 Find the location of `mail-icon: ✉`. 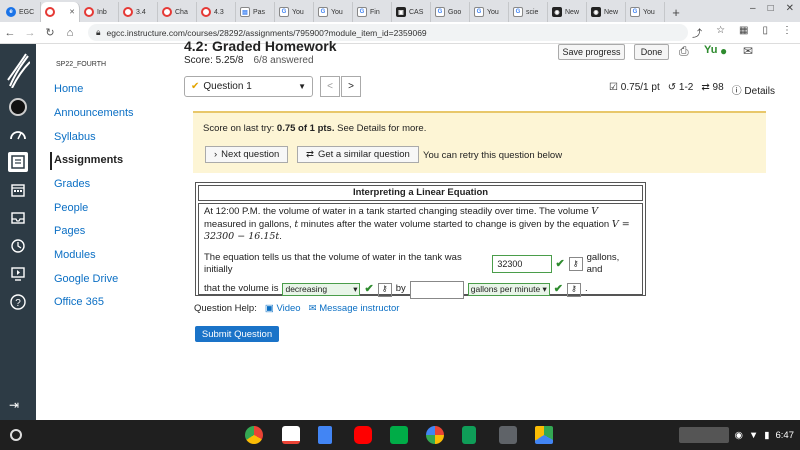

mail-icon: ✉ is located at coordinates (748, 51).